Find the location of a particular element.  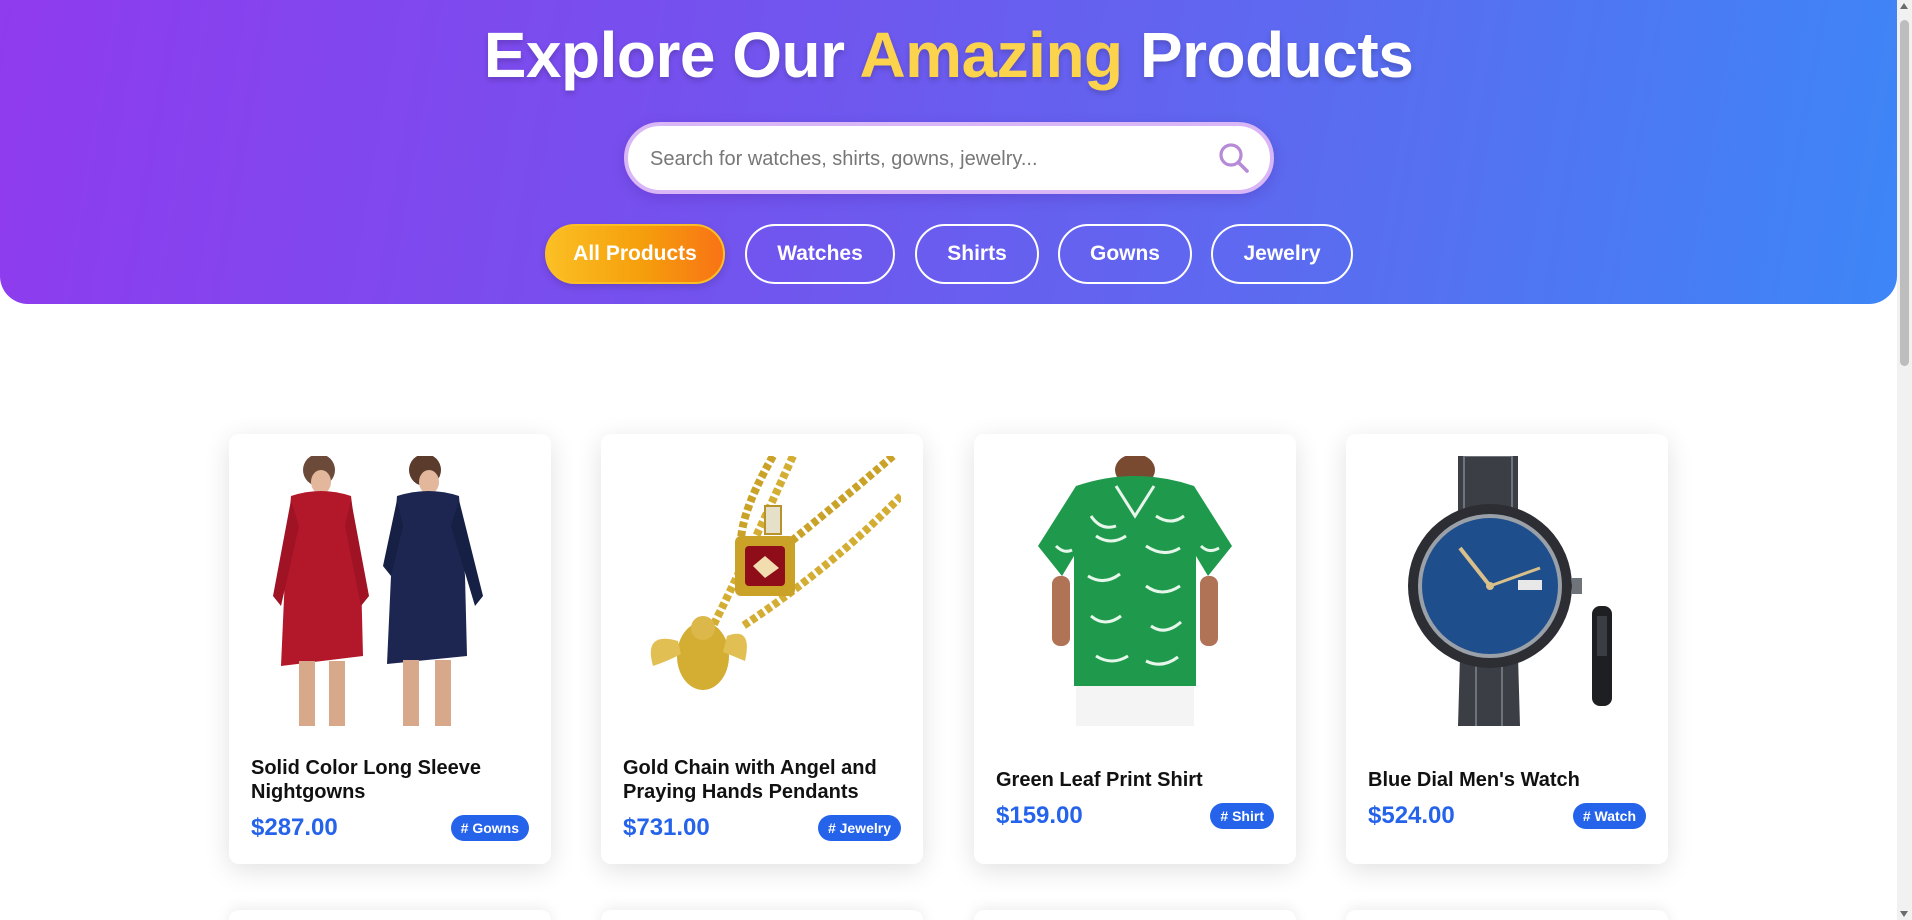

filter-shirts: Shirts is located at coordinates (977, 254).